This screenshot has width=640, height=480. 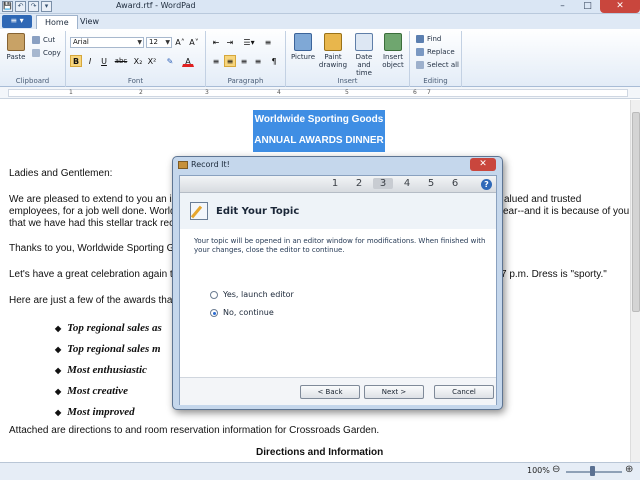 I want to click on insert-object-button: Insert object, so click(x=393, y=51).